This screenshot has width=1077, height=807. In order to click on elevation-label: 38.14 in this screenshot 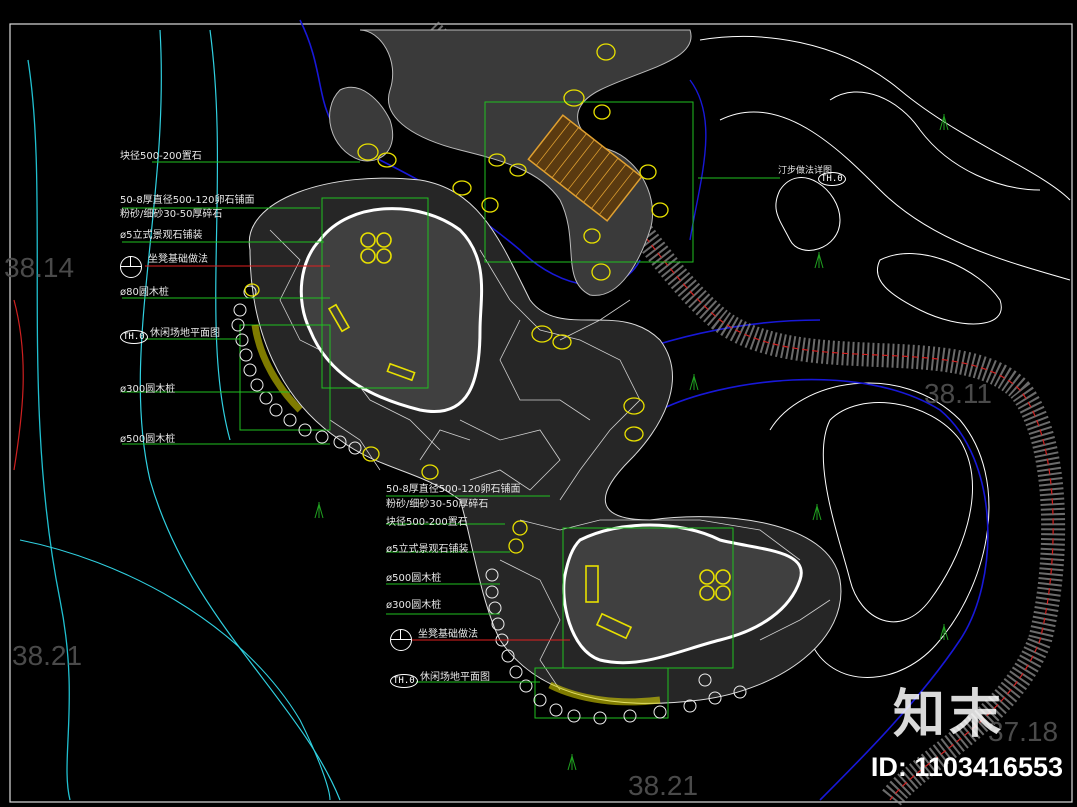, I will do `click(39, 267)`.